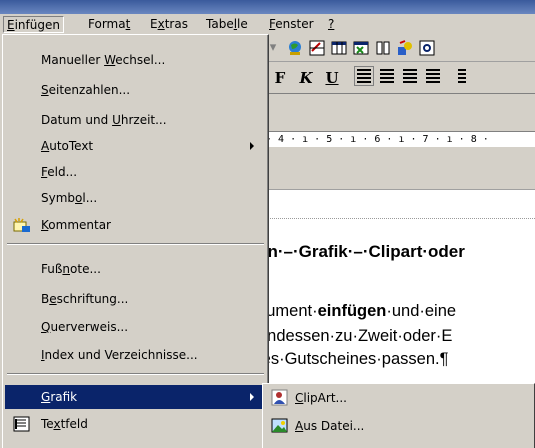 Image resolution: width=535 pixels, height=448 pixels. Describe the element at coordinates (405, 48) in the screenshot. I see `drawing-icon` at that location.